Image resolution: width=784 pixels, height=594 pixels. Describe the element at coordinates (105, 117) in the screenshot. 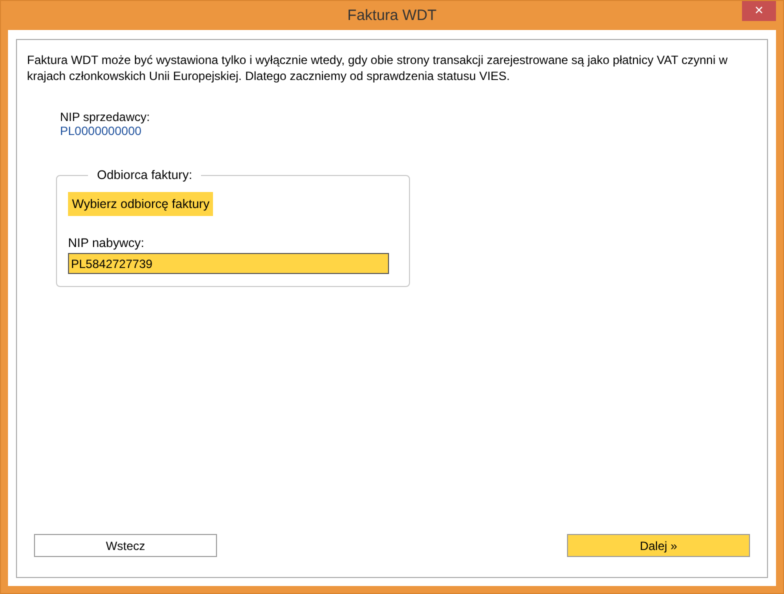

I see `seller-nip-label: NIP sprzedawcy:` at that location.